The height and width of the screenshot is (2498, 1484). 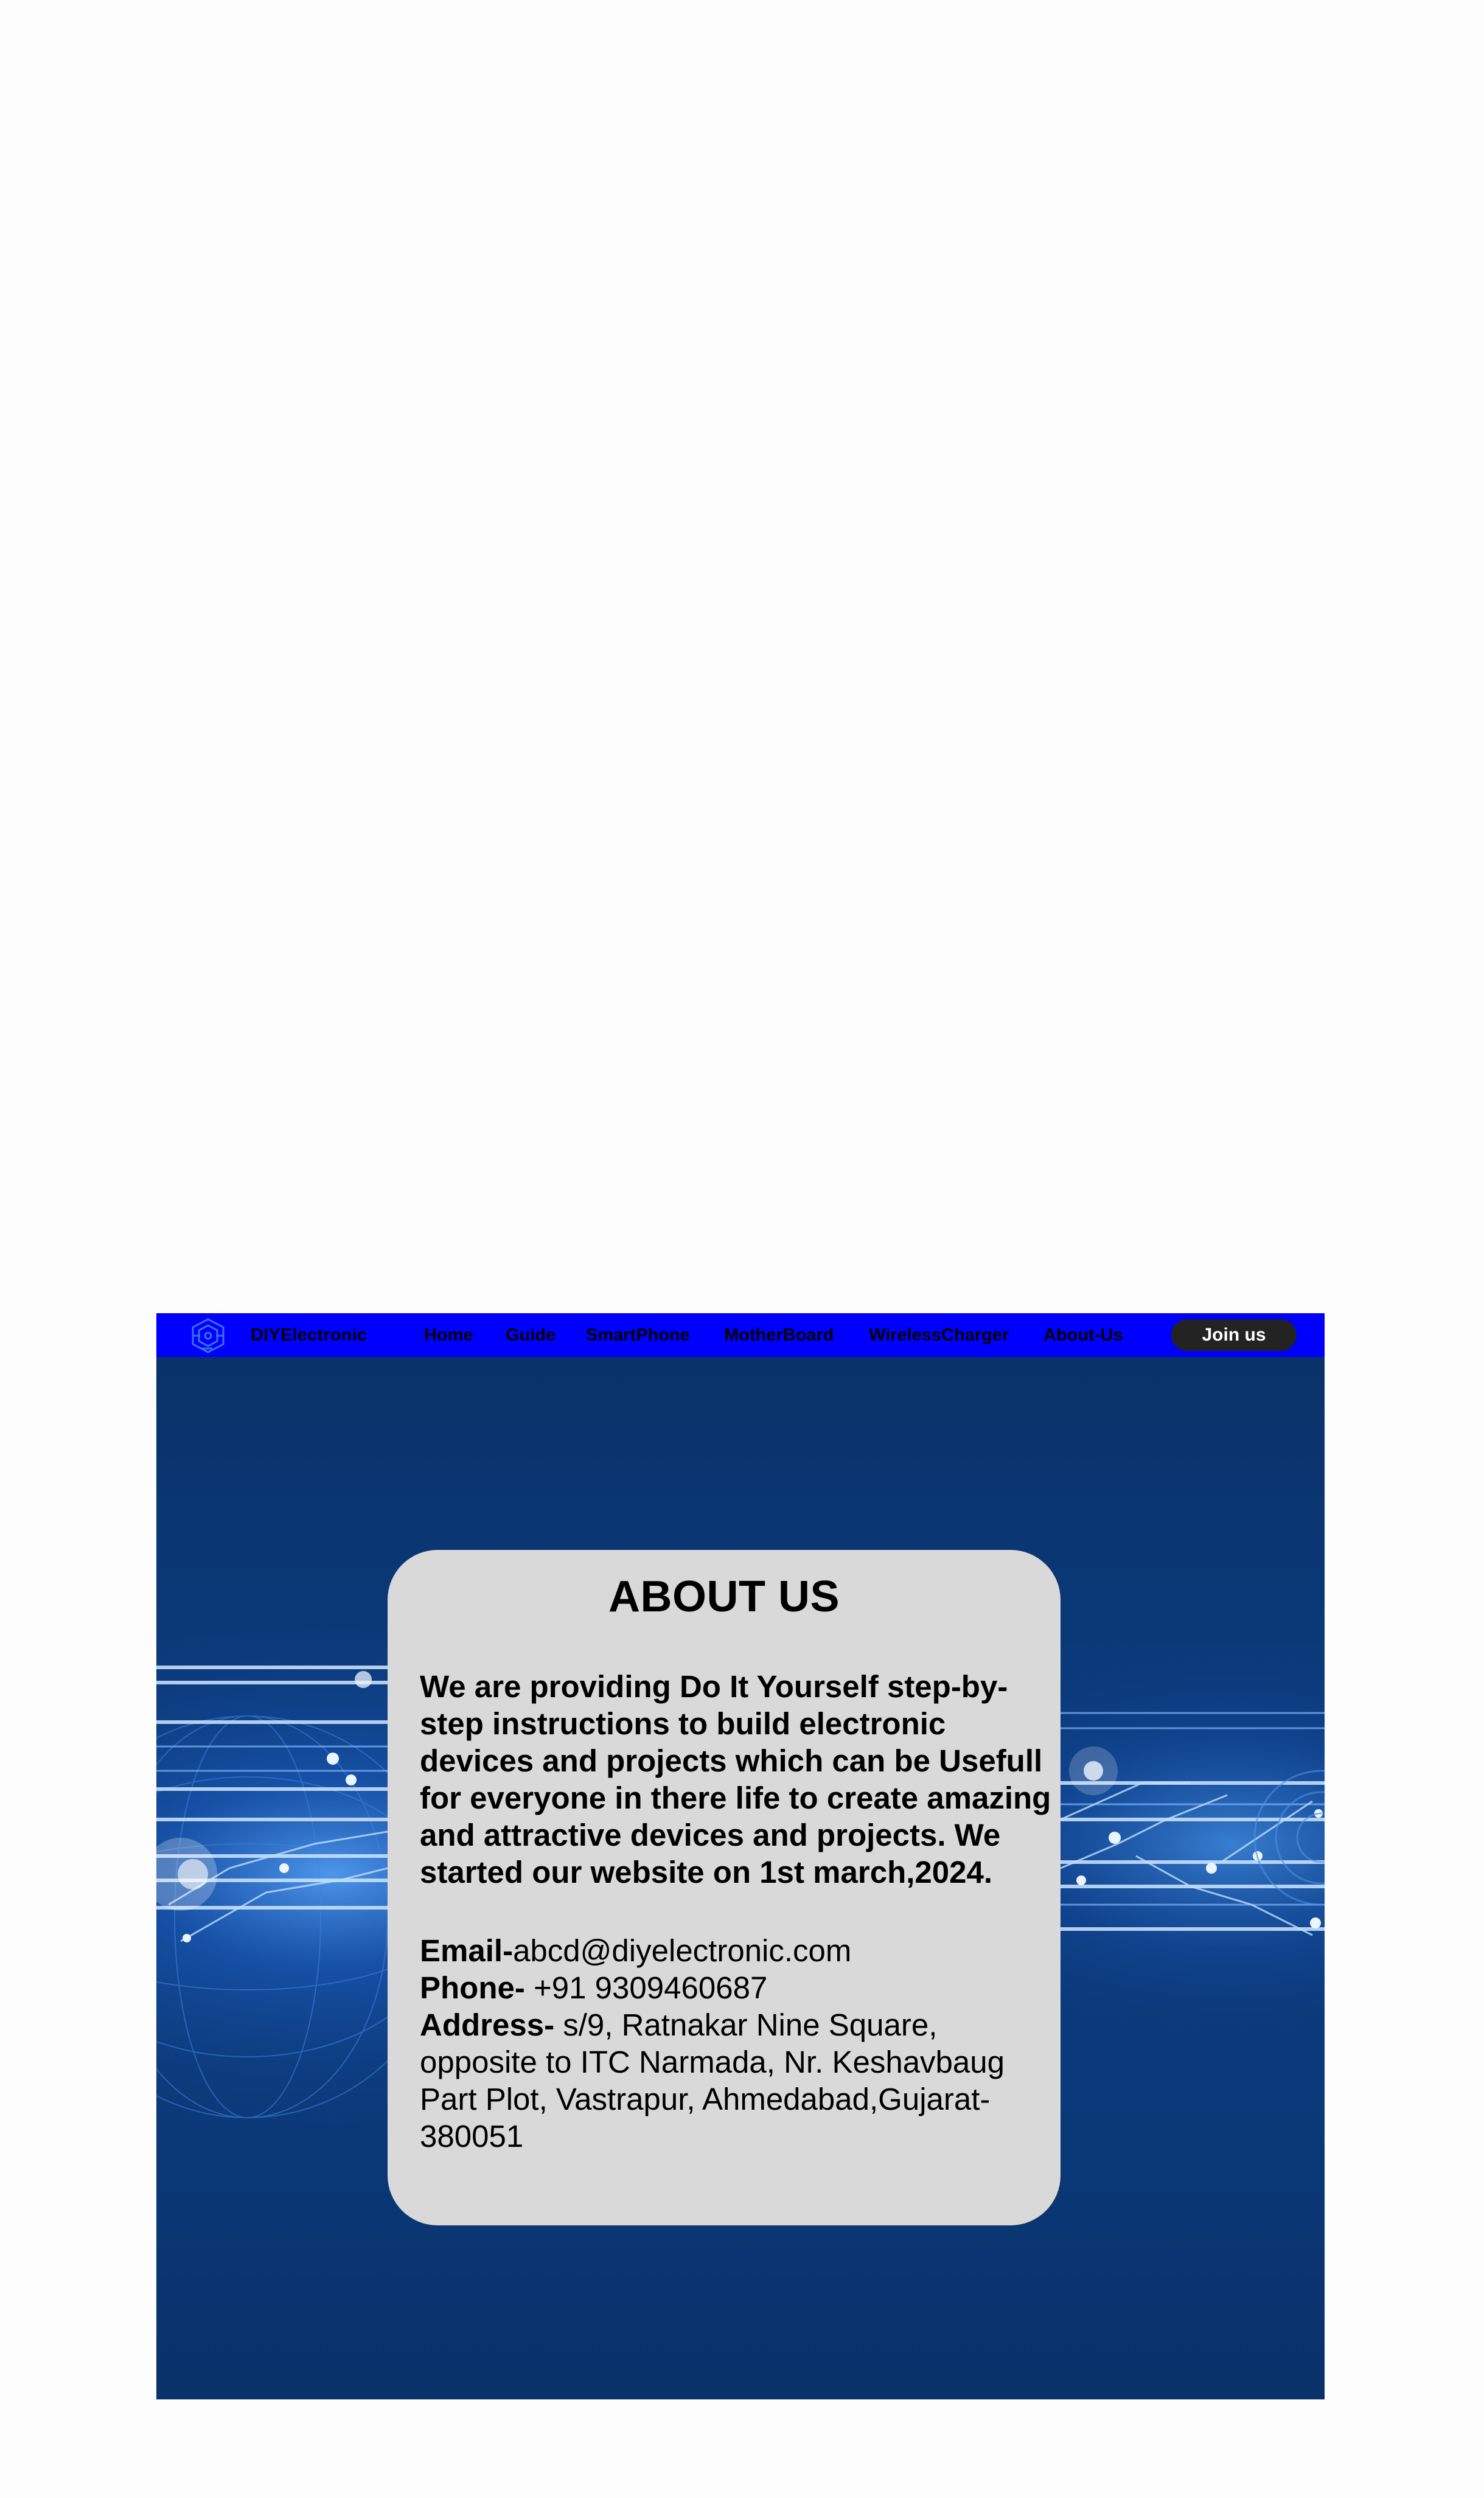 What do you see at coordinates (467, 1950) in the screenshot?
I see `email-label: Email-` at bounding box center [467, 1950].